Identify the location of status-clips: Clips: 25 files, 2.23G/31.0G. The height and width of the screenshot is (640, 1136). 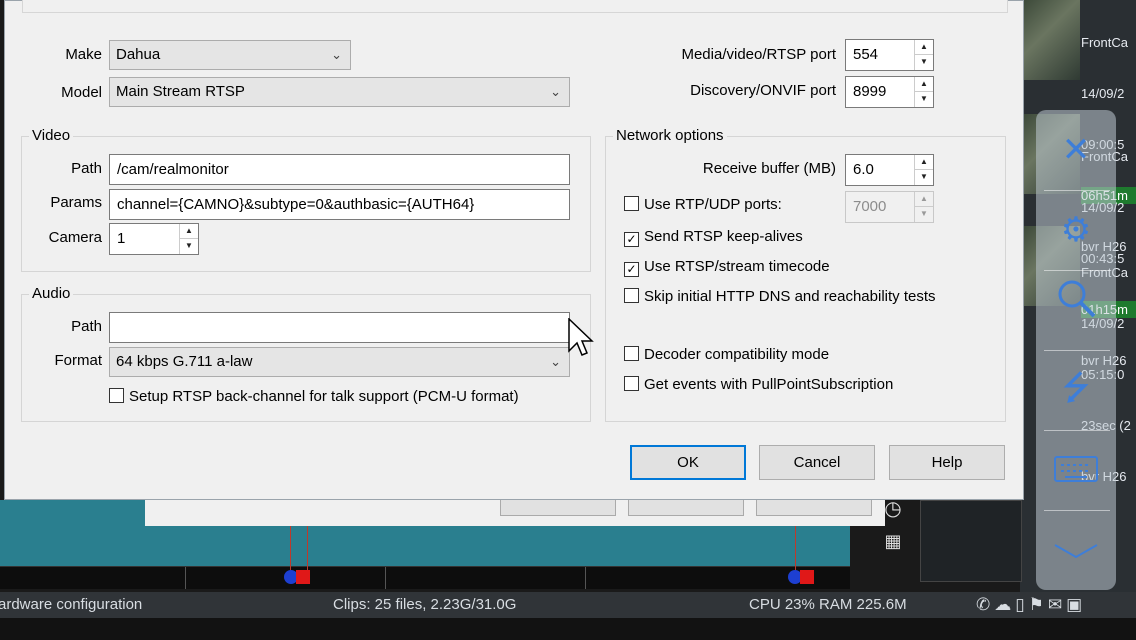
(425, 604).